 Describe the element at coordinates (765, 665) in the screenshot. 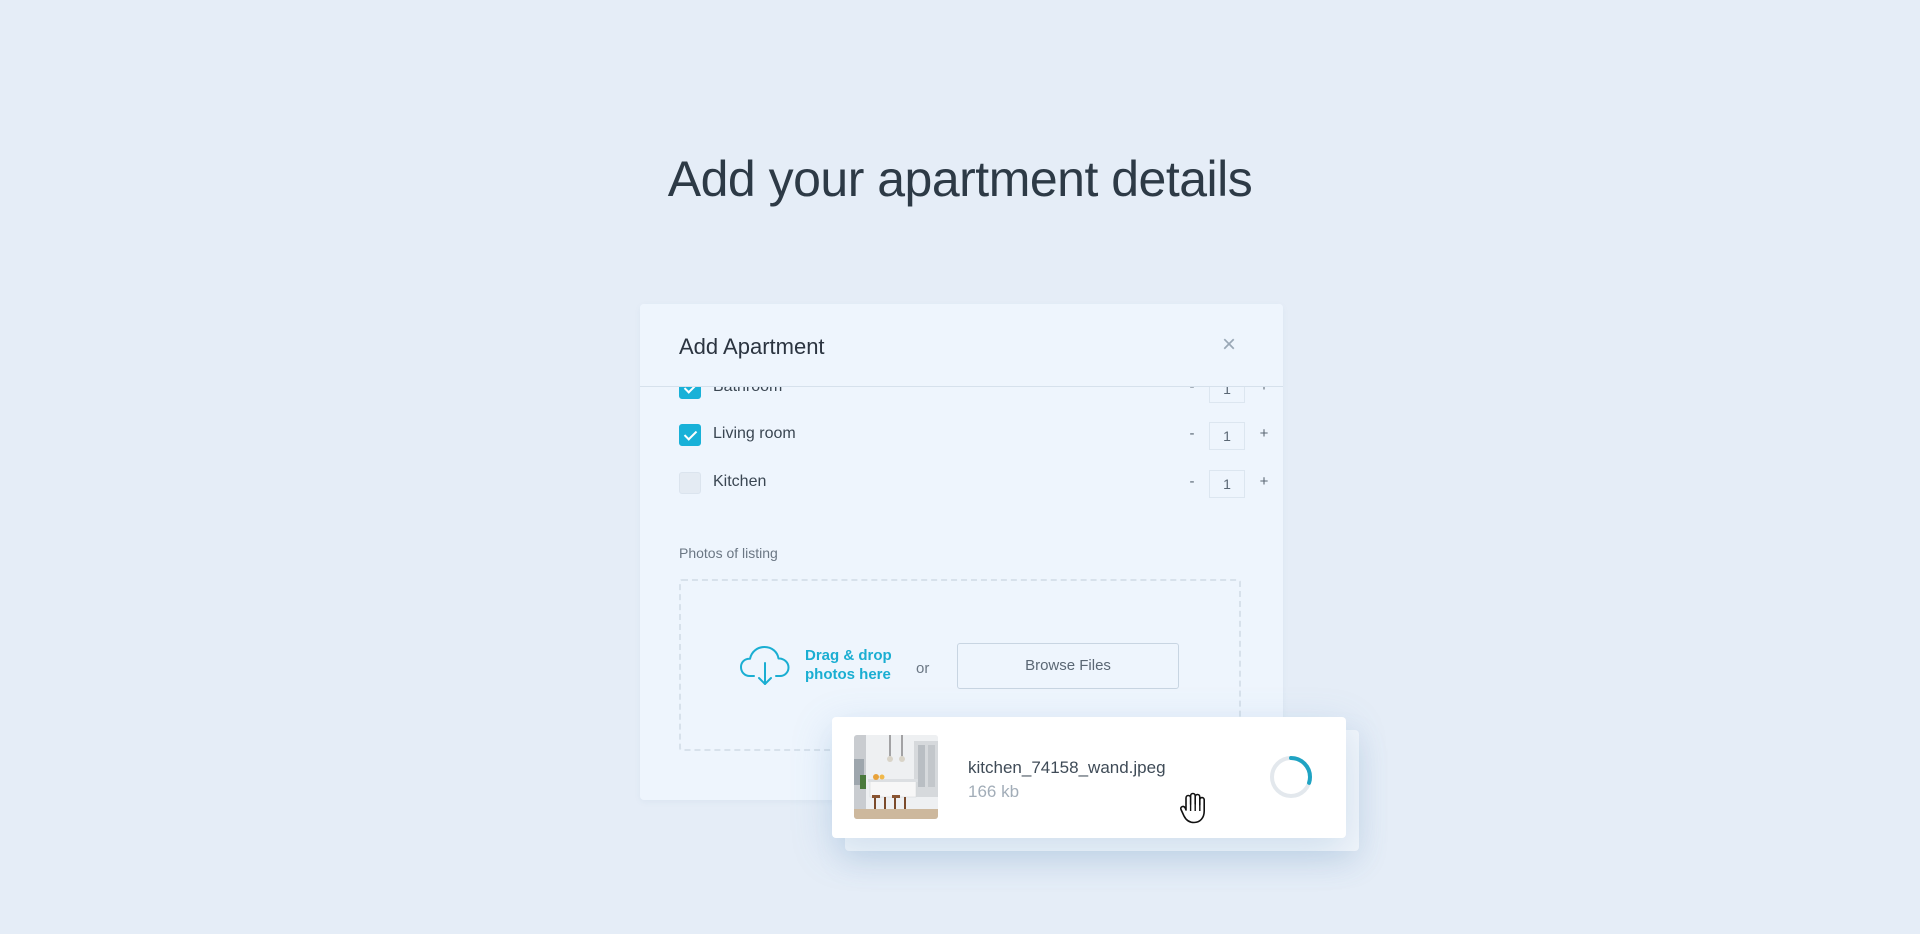

I see `cloud-download-icon` at that location.